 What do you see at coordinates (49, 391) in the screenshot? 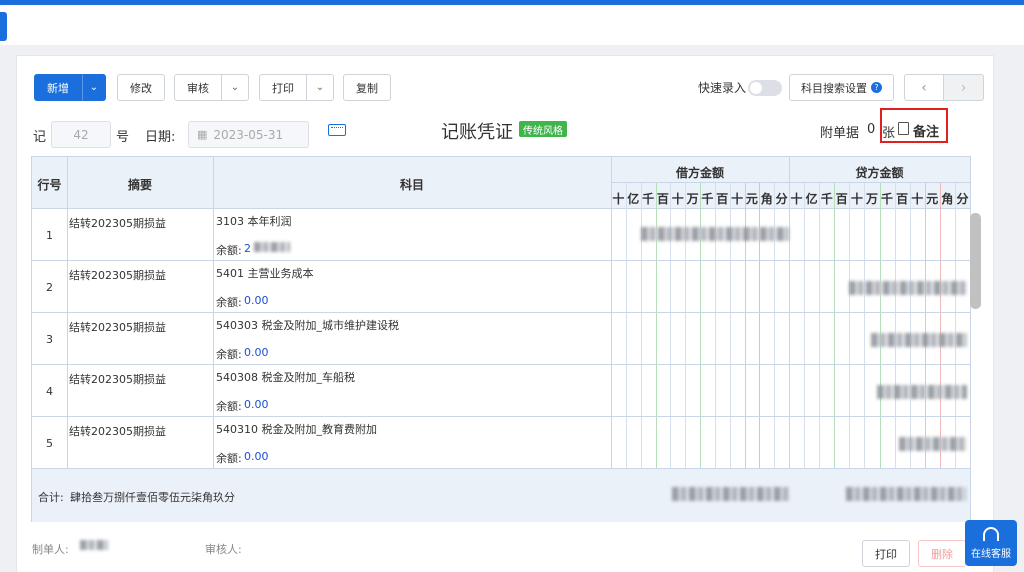
I see `row-line-no: 4` at bounding box center [49, 391].